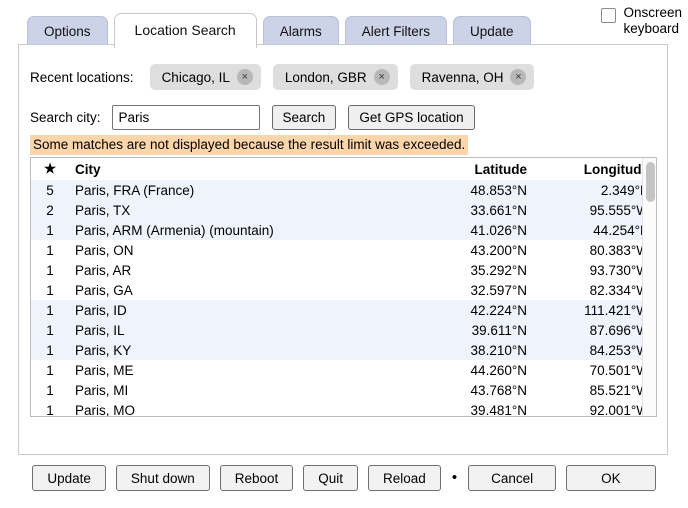 The height and width of the screenshot is (508, 688). What do you see at coordinates (67, 31) in the screenshot?
I see `tab-options: Options` at bounding box center [67, 31].